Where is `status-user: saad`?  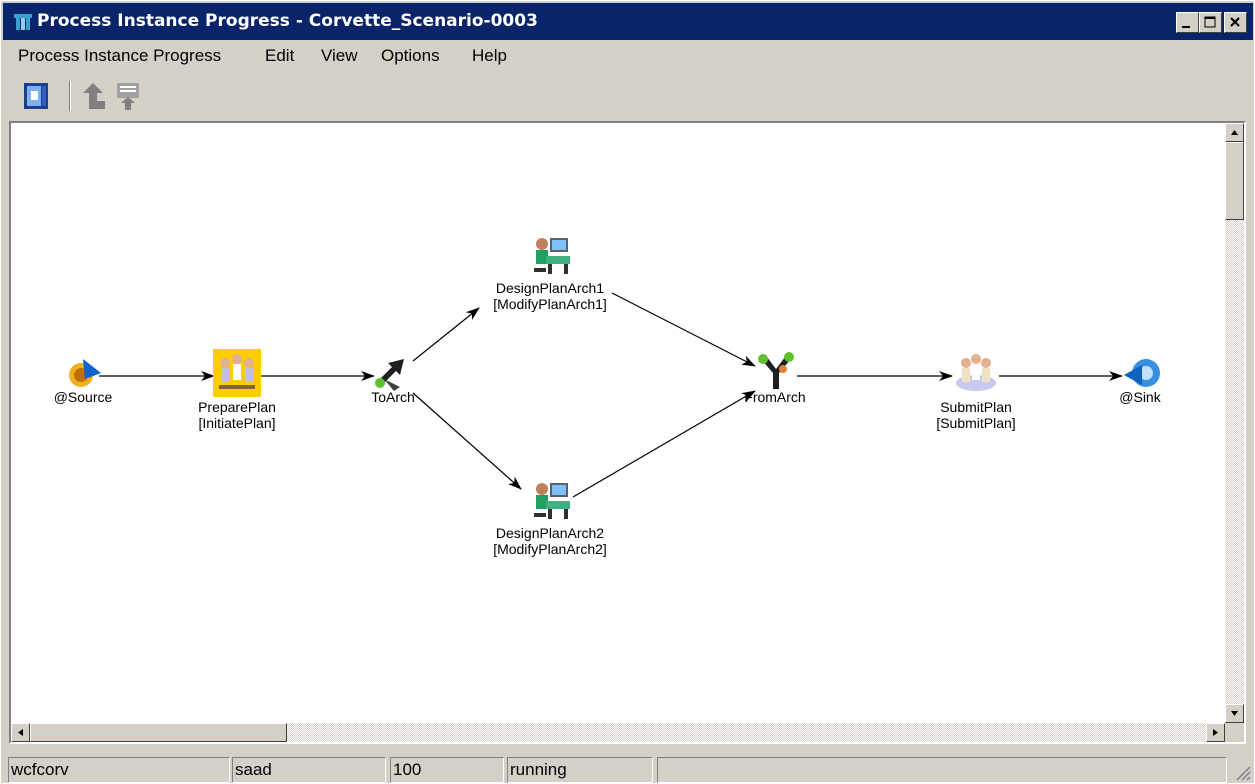
status-user: saad is located at coordinates (309, 770).